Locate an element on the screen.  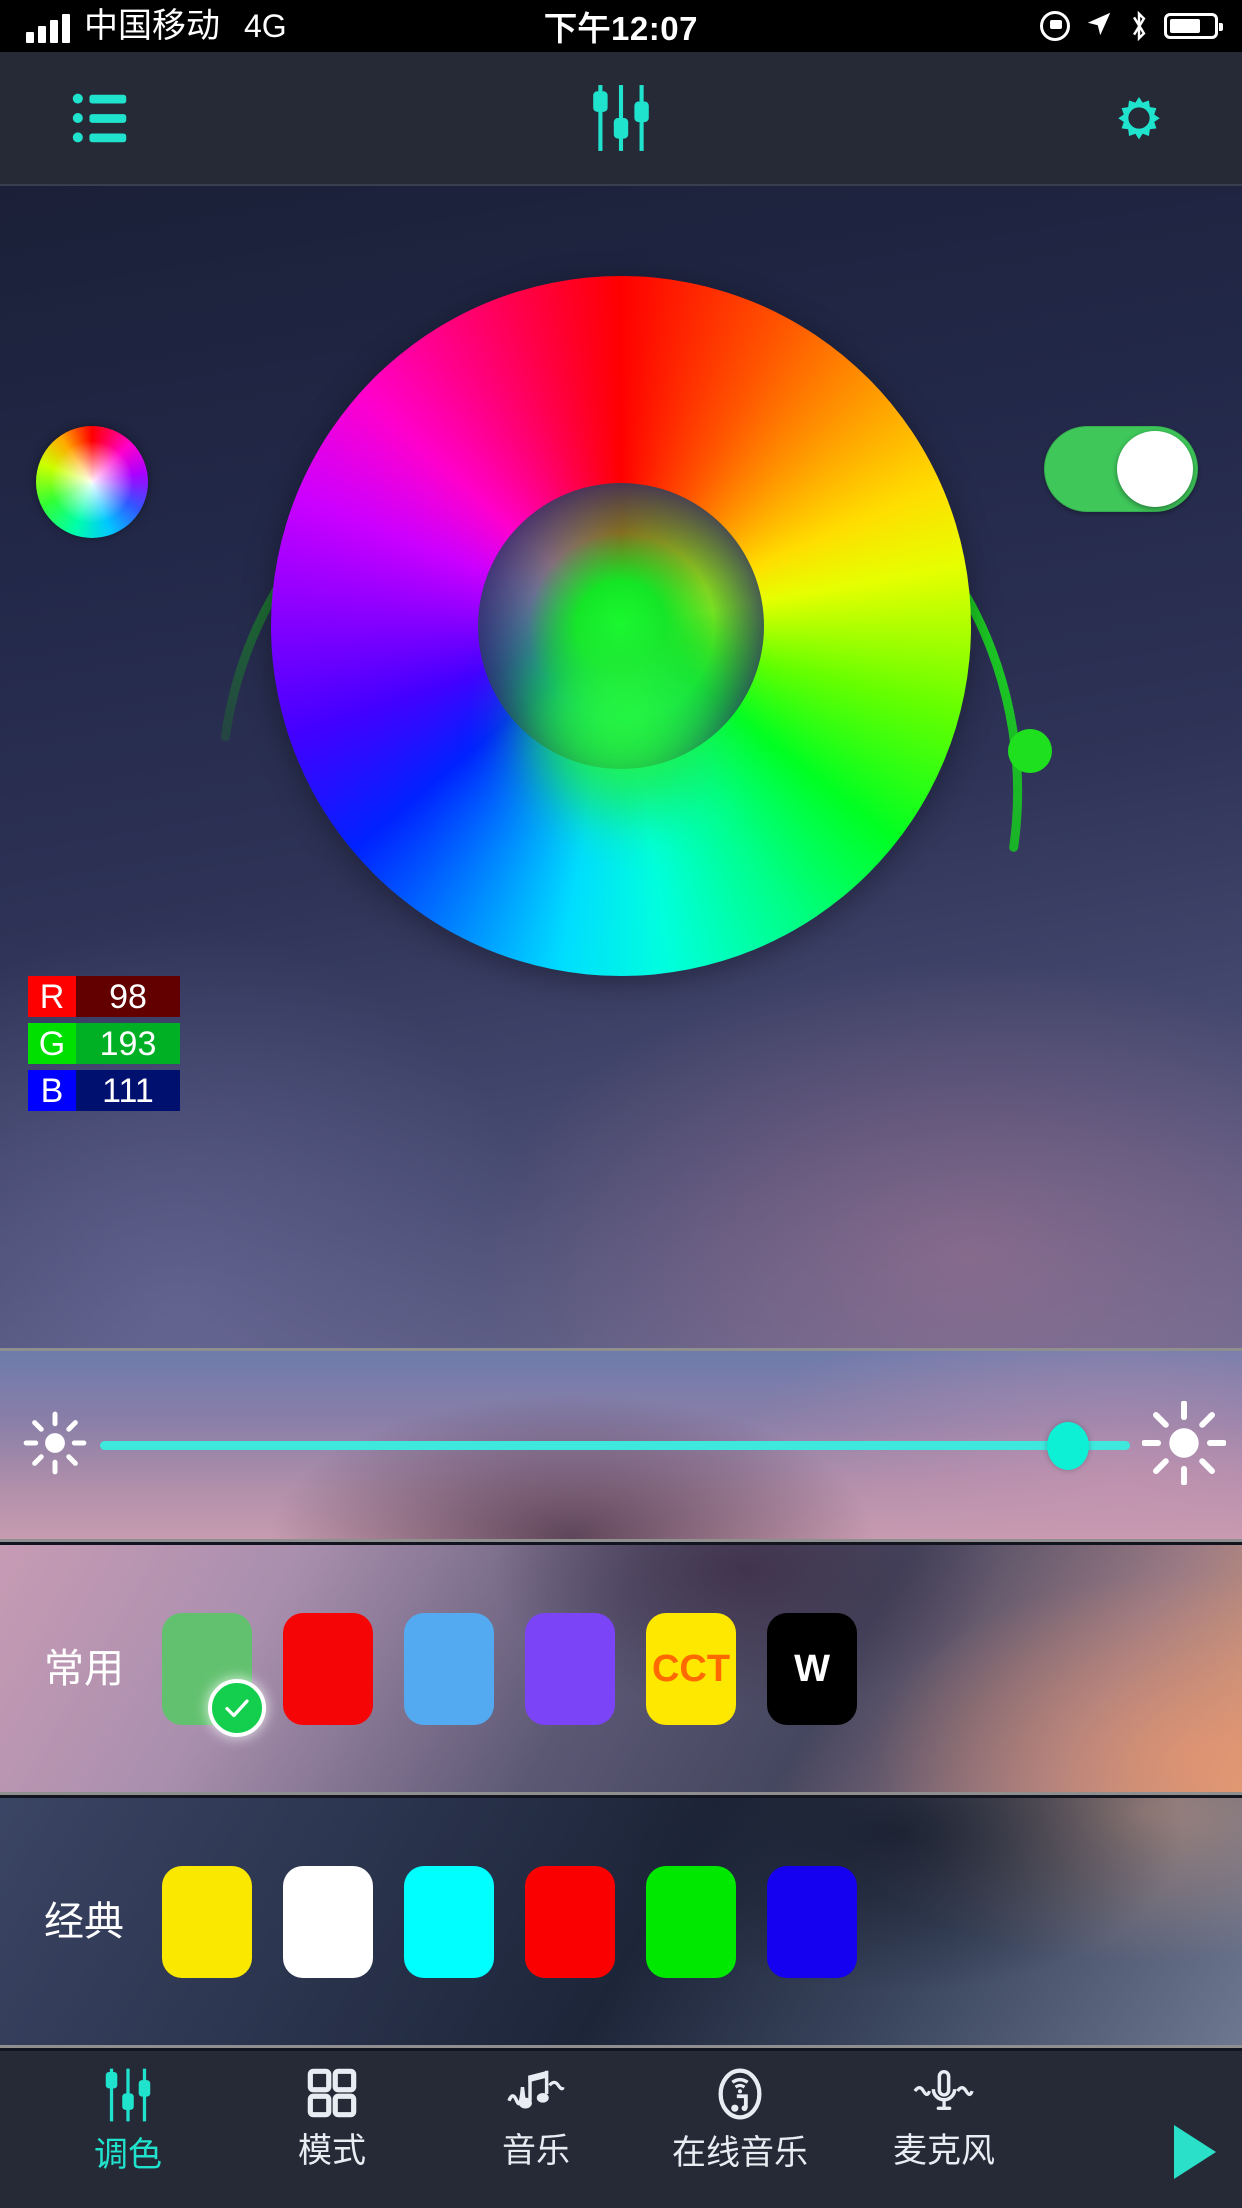
color-tab-button is located at coordinates (621, 118).